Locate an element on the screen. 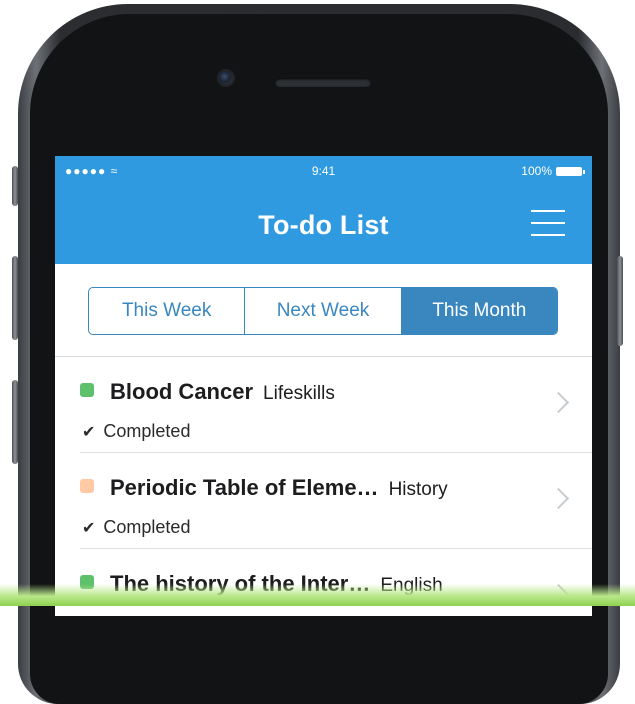  hamburger-menu-icon is located at coordinates (548, 223).